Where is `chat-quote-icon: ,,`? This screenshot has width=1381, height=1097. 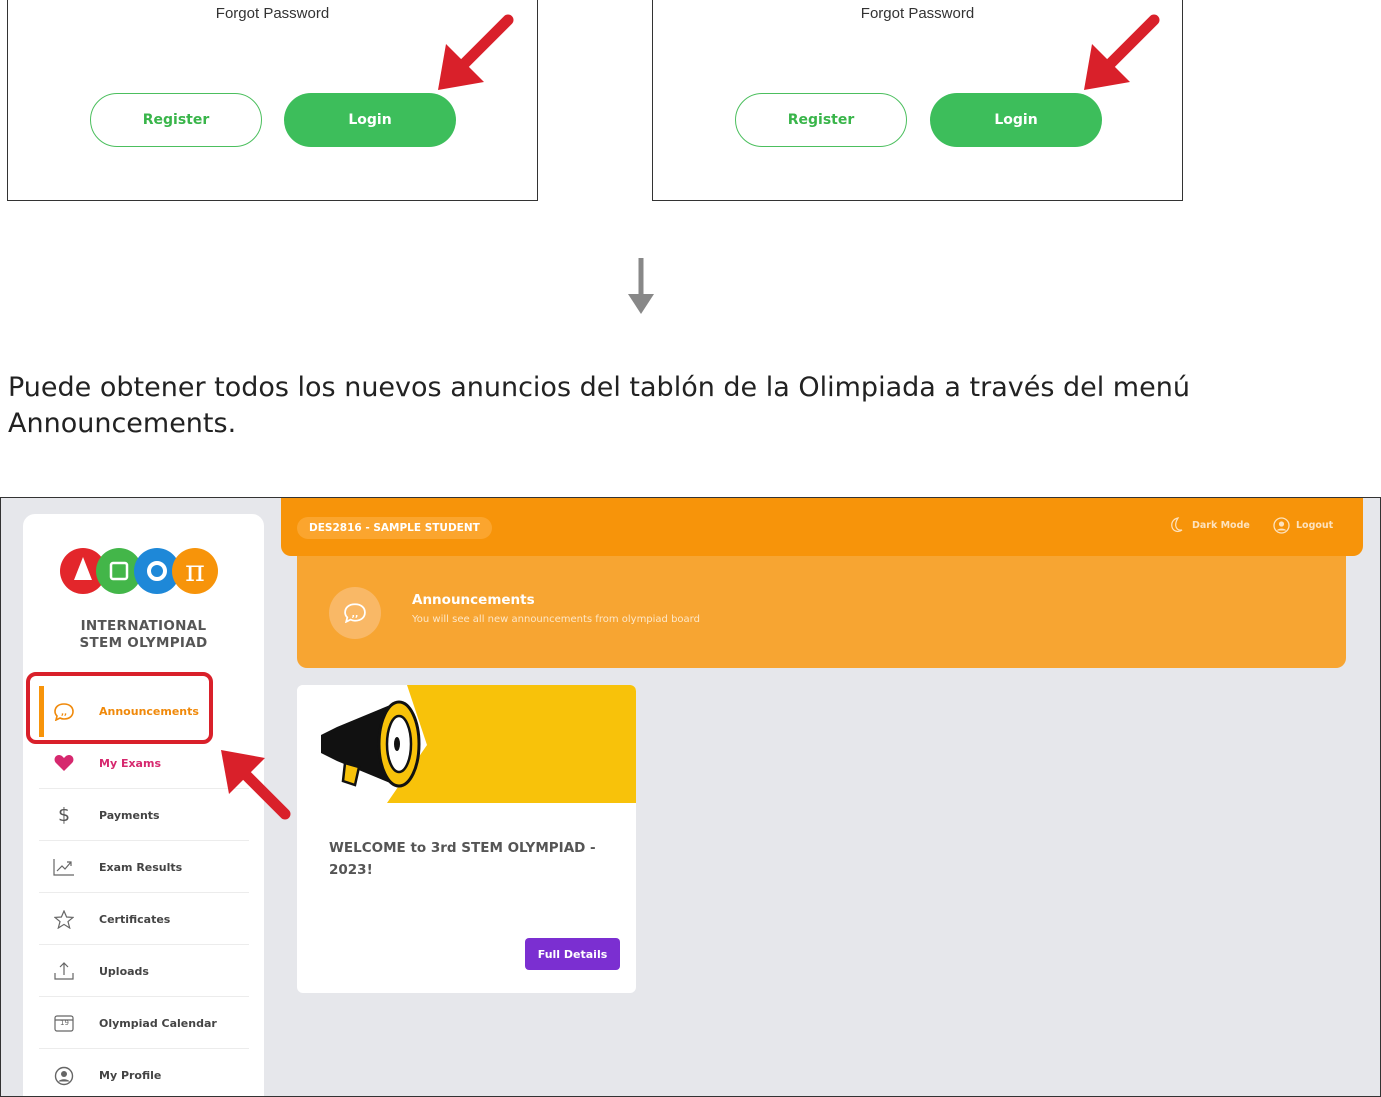 chat-quote-icon: ,, is located at coordinates (355, 613).